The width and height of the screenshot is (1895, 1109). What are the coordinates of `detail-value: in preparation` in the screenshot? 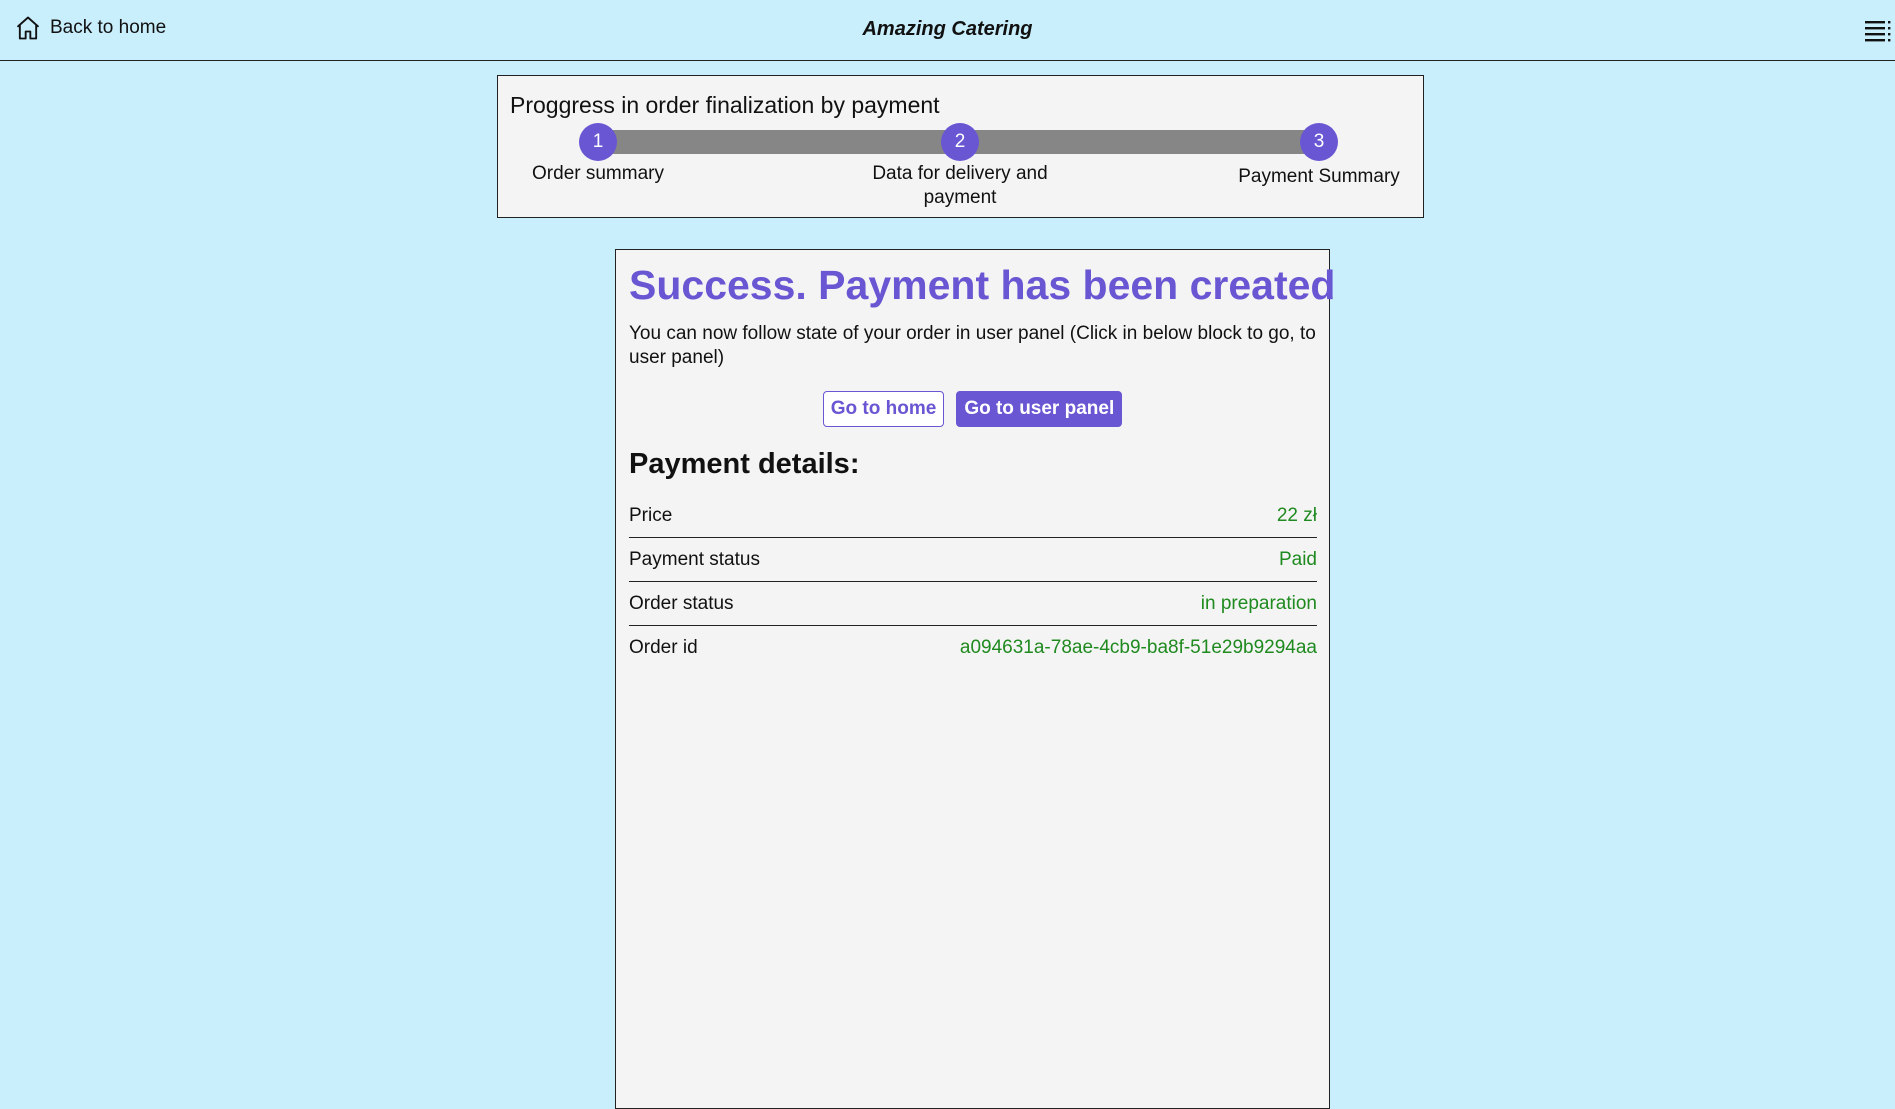 It's located at (1258, 603).